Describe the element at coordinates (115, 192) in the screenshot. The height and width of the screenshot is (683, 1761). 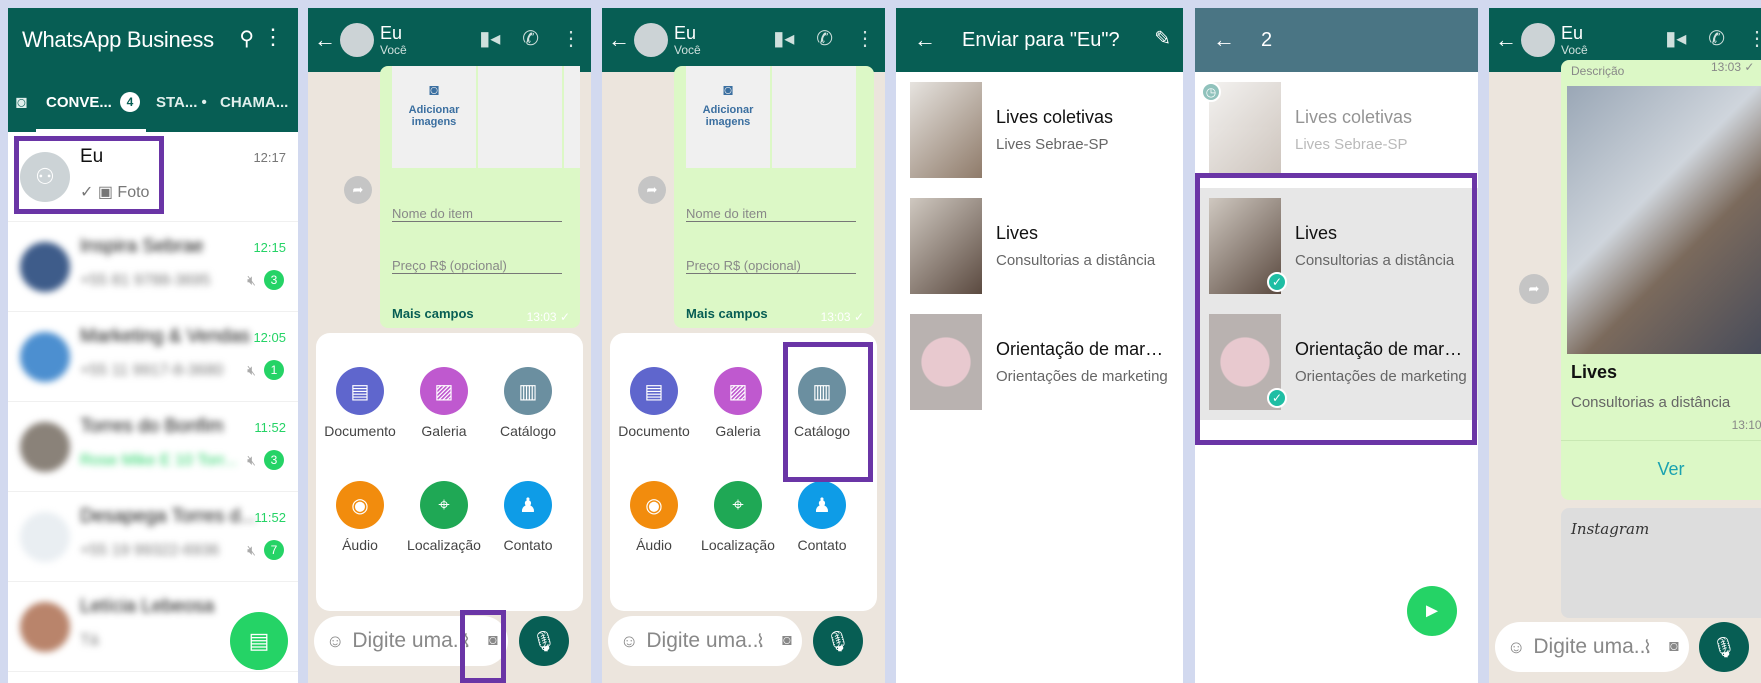
I see `chat-preview: ✓ ▣ Foto` at that location.